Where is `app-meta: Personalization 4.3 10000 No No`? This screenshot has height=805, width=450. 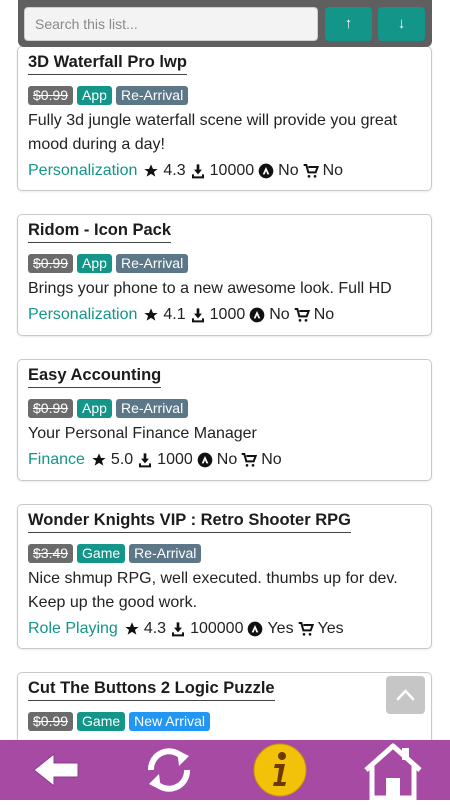 app-meta: Personalization 4.3 10000 No No is located at coordinates (226, 171).